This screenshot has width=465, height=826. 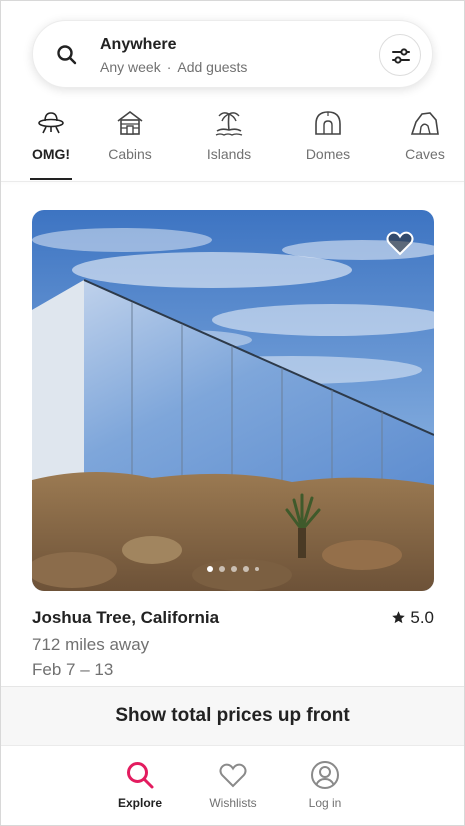 I want to click on star-icon, so click(x=399, y=617).